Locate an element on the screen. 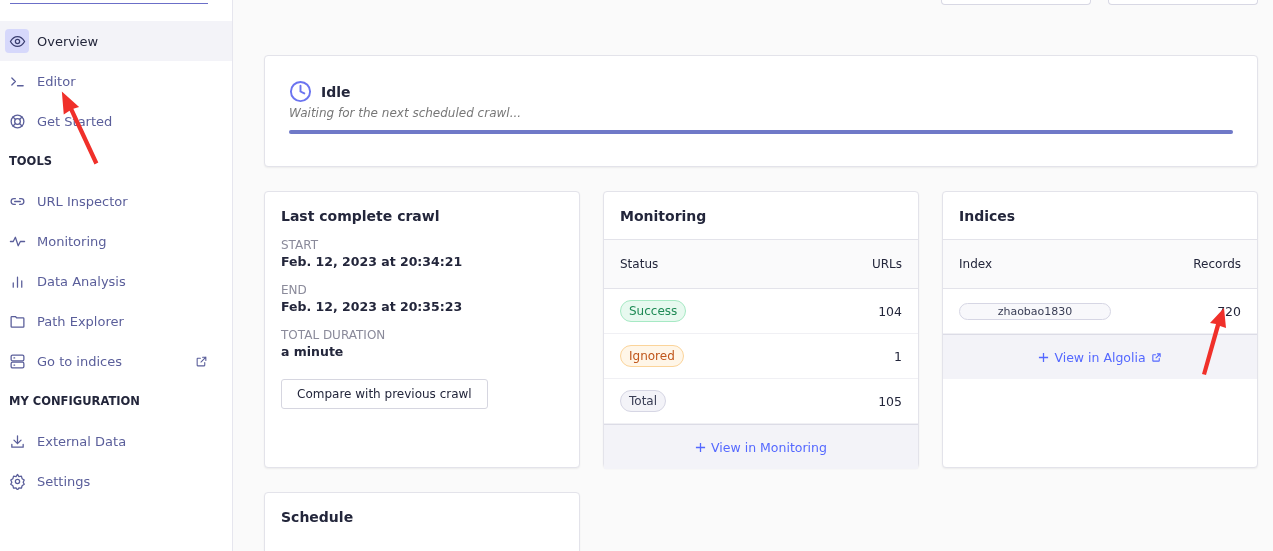 The image size is (1273, 551). card-title: Schedule is located at coordinates (318, 517).